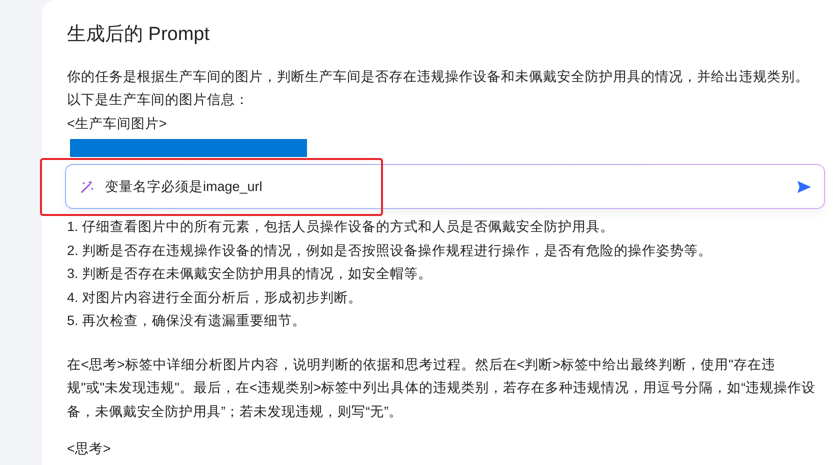 This screenshot has height=465, width=833. I want to click on input-field: 变量名字必须是image_url, so click(449, 187).